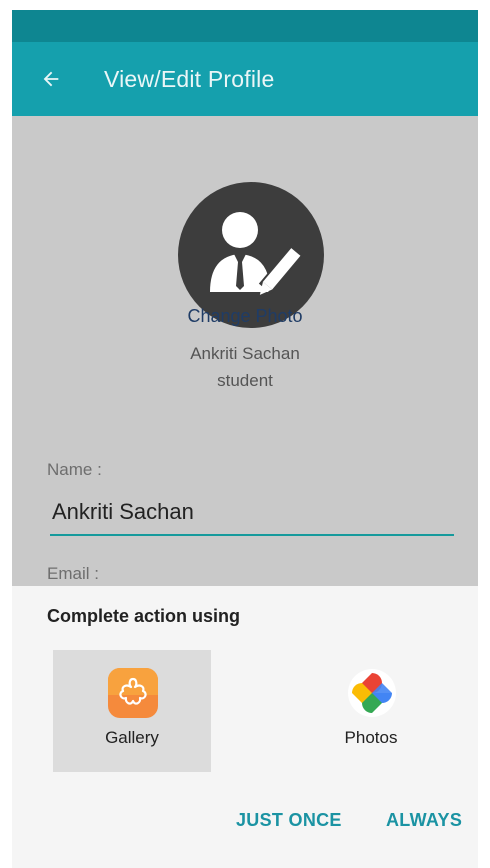  I want to click on profile-role: student, so click(245, 380).